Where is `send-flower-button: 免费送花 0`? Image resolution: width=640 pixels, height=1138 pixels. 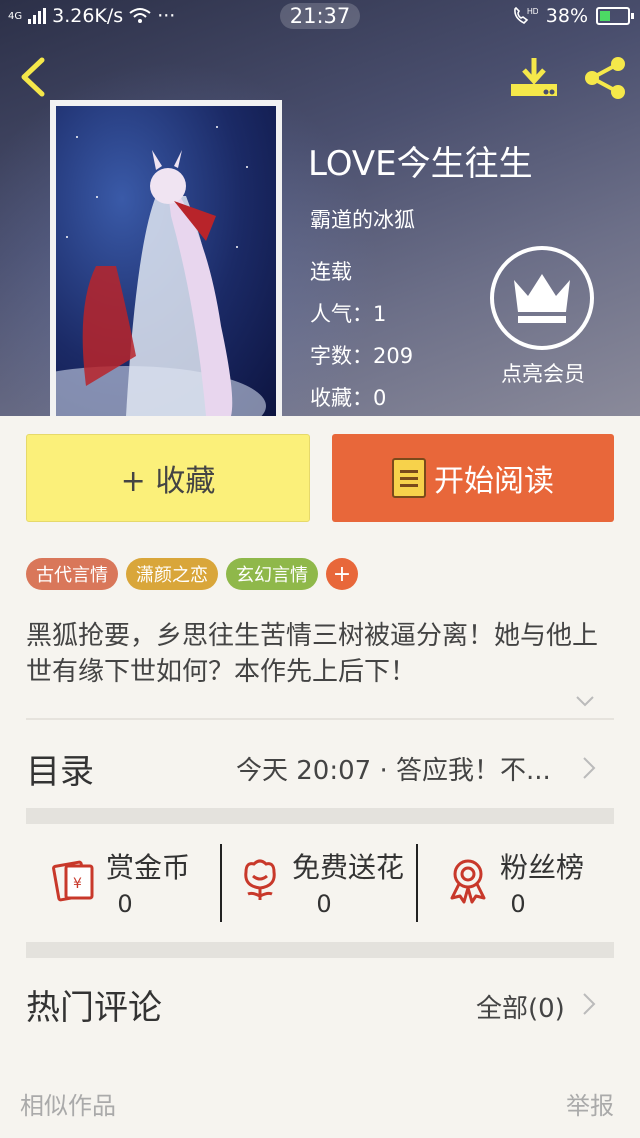
send-flower-button: 免费送花 0 is located at coordinates (324, 882).